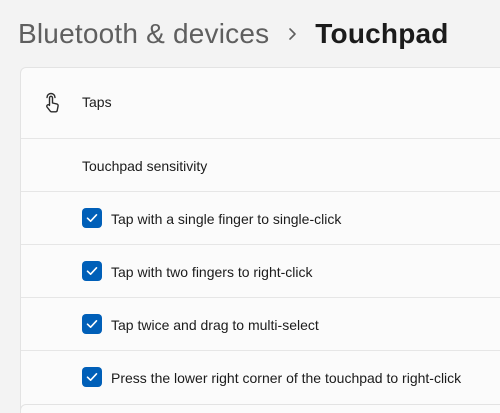 This screenshot has height=413, width=500. I want to click on lower-right-corner-checkbox, so click(92, 377).